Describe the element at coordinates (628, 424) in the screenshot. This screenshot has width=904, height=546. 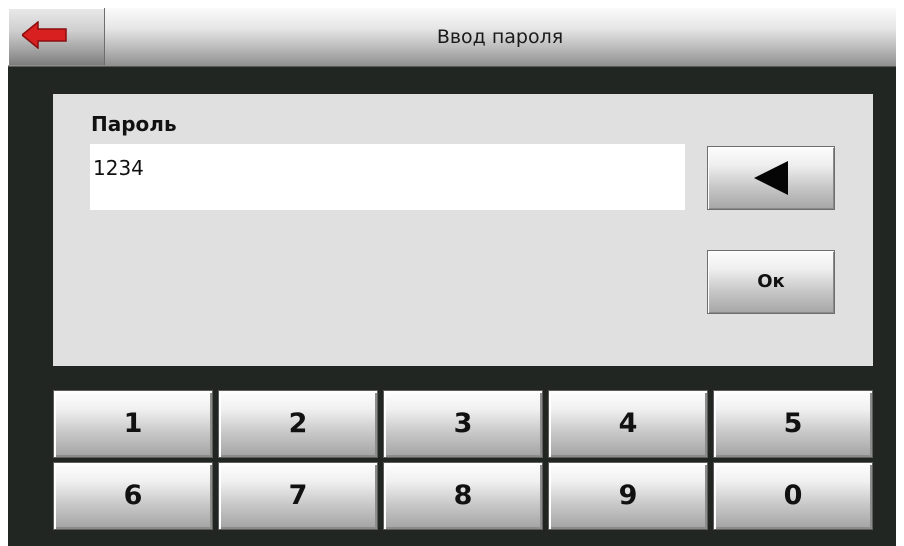
I see `key-4: 4` at that location.